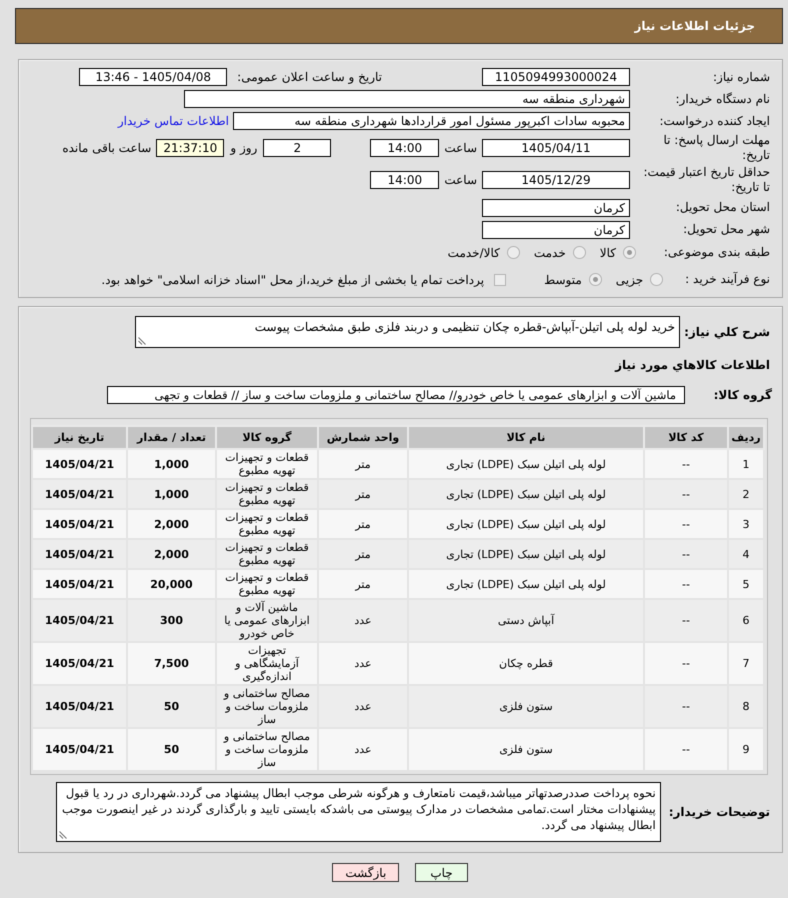 The width and height of the screenshot is (788, 898). Describe the element at coordinates (107, 147) in the screenshot. I see `field-label: ساعت باقی مانده` at that location.